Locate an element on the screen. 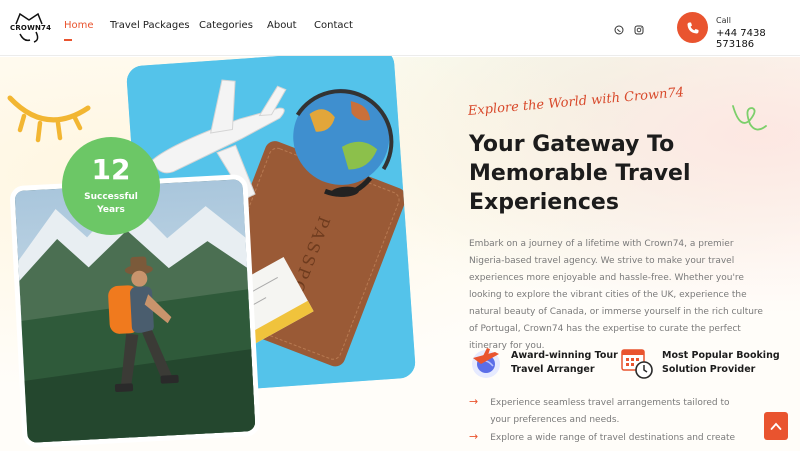  nav-contact: Contact is located at coordinates (333, 25).